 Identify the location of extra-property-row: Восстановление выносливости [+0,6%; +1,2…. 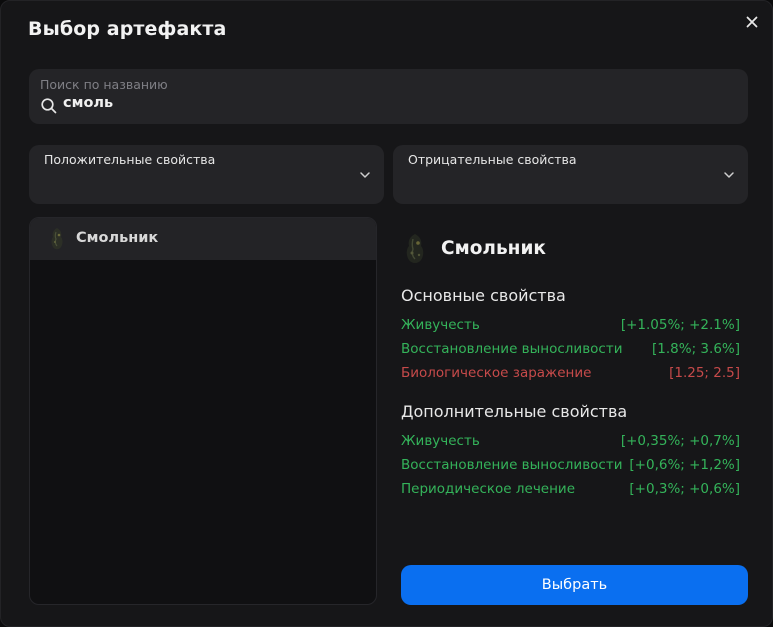
(570, 467).